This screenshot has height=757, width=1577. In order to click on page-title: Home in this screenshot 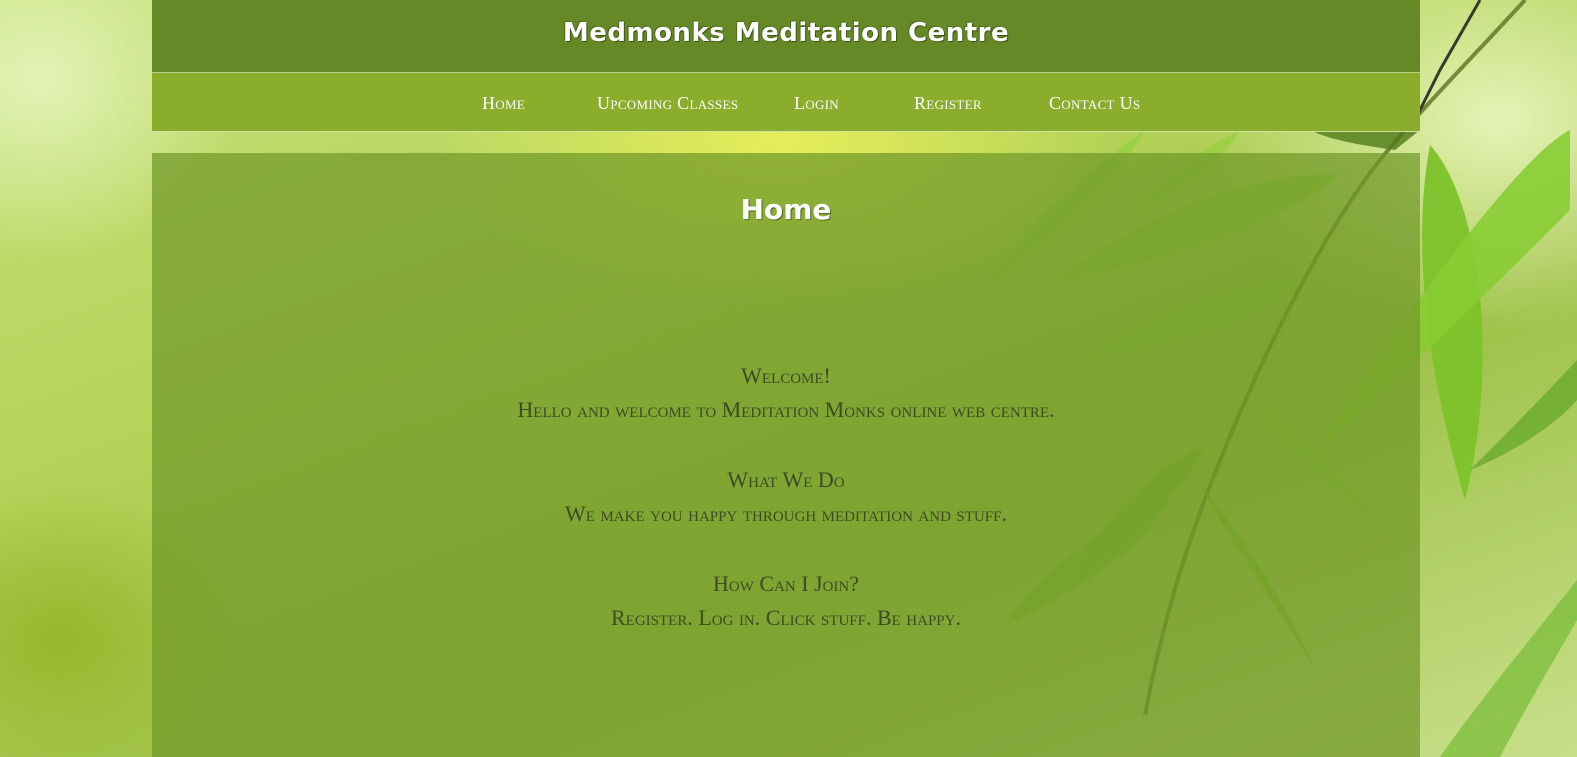, I will do `click(786, 209)`.